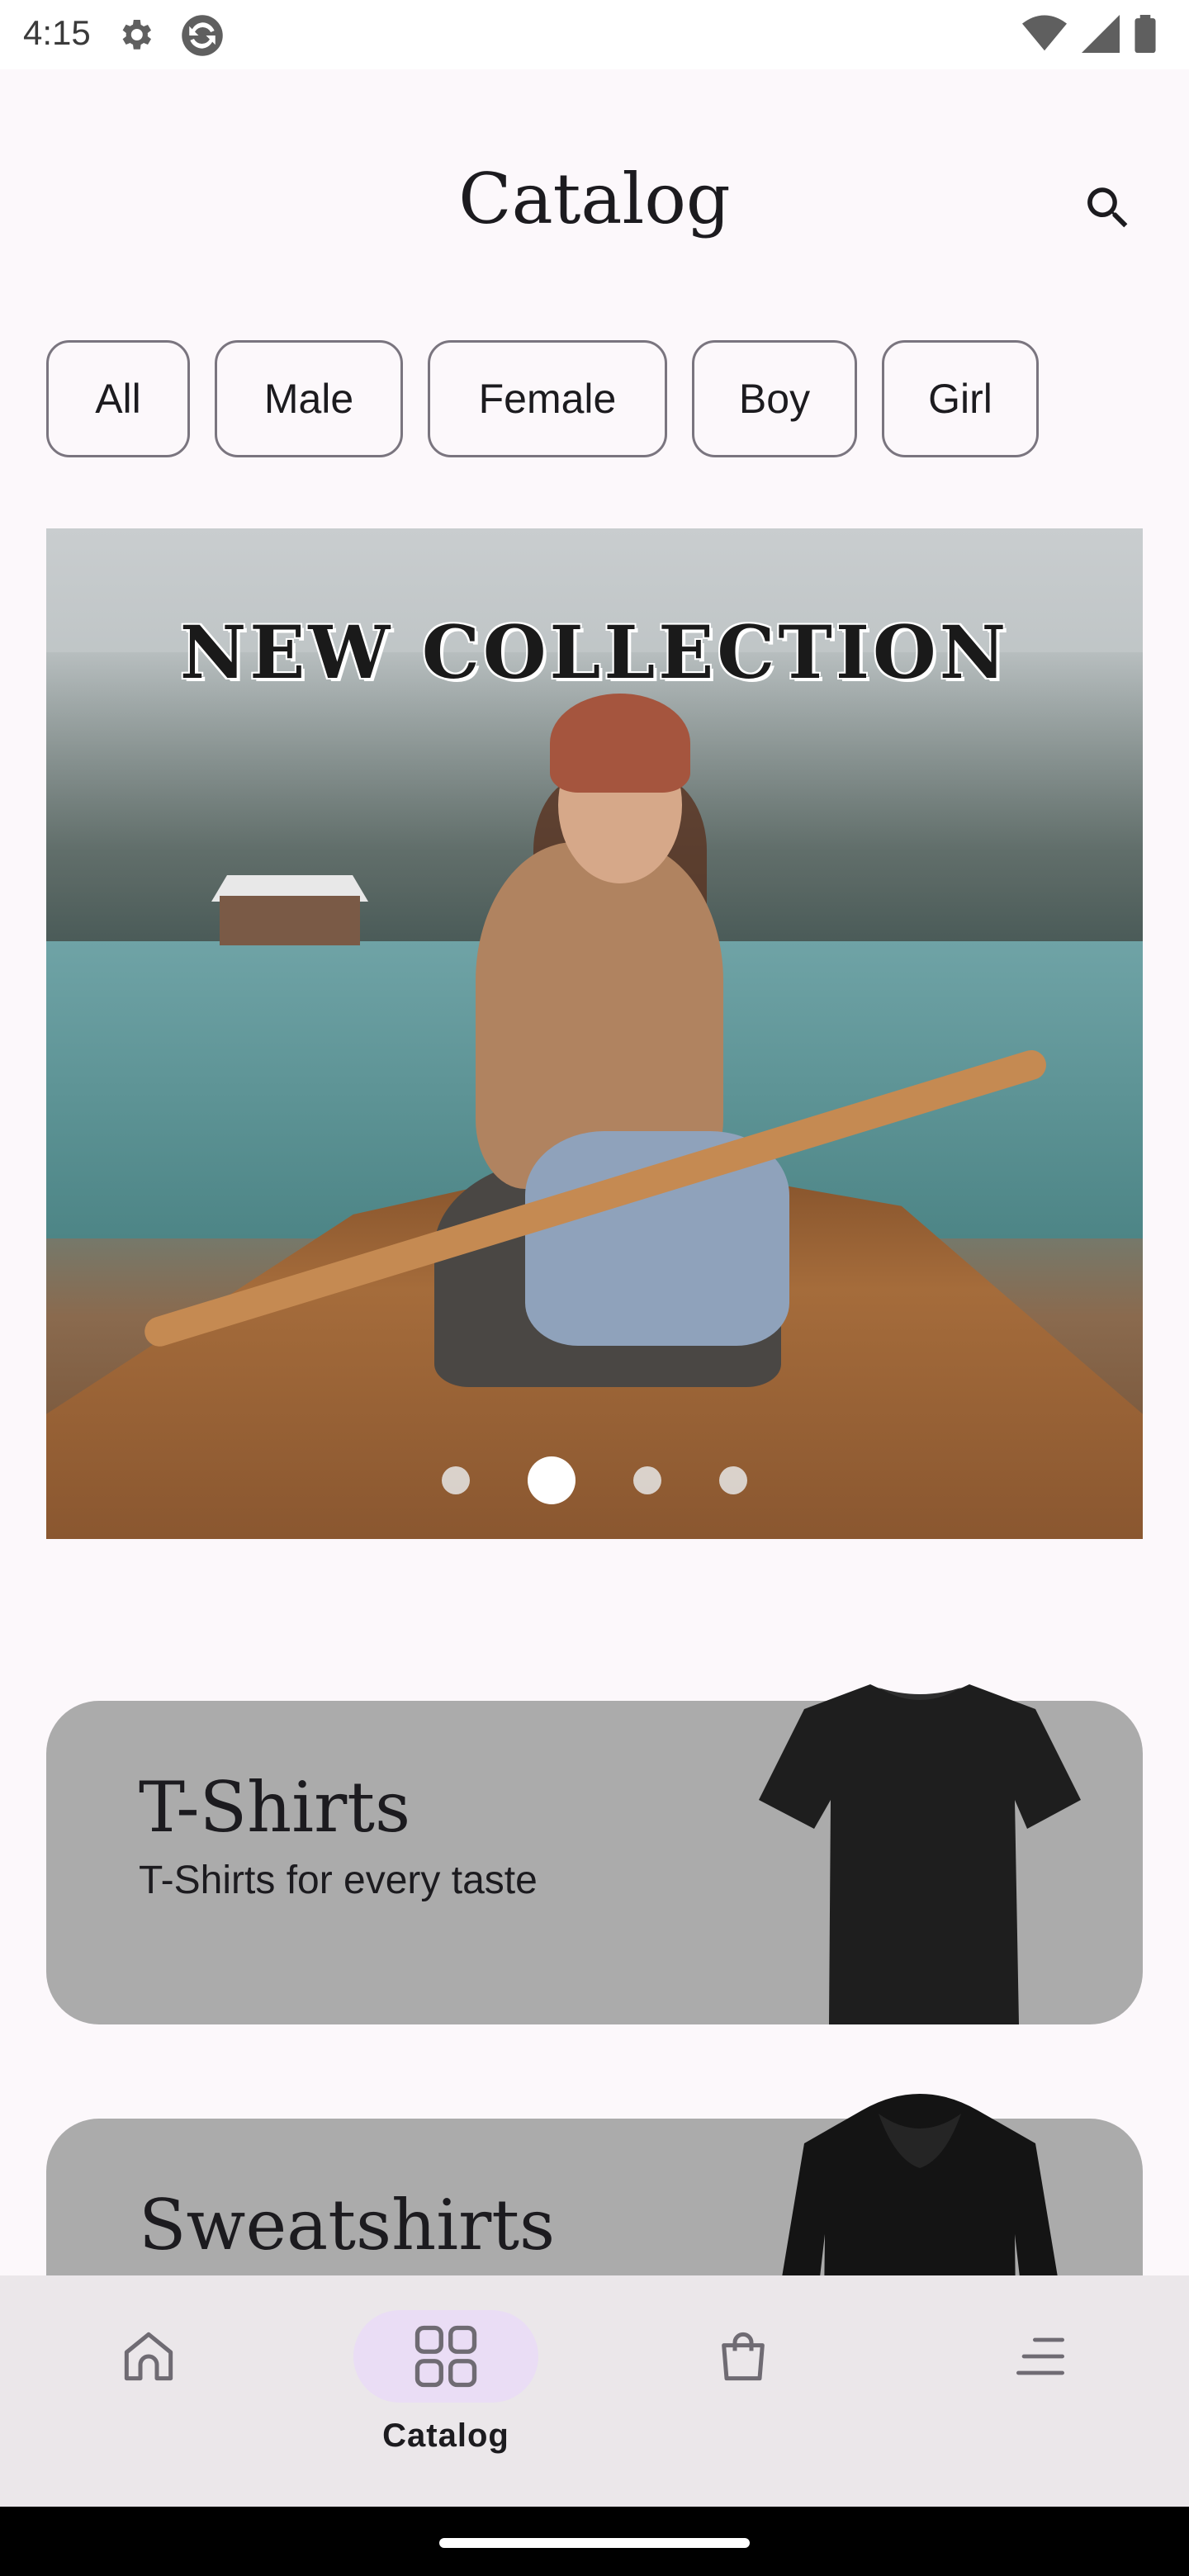 Image resolution: width=1189 pixels, height=2576 pixels. Describe the element at coordinates (774, 398) in the screenshot. I see `chip-boy: Boy` at that location.